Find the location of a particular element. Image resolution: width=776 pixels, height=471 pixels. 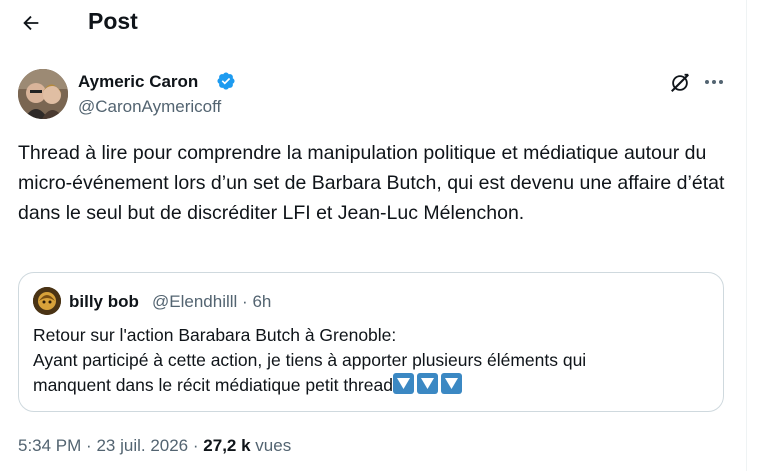

page-title: Post is located at coordinates (113, 21).